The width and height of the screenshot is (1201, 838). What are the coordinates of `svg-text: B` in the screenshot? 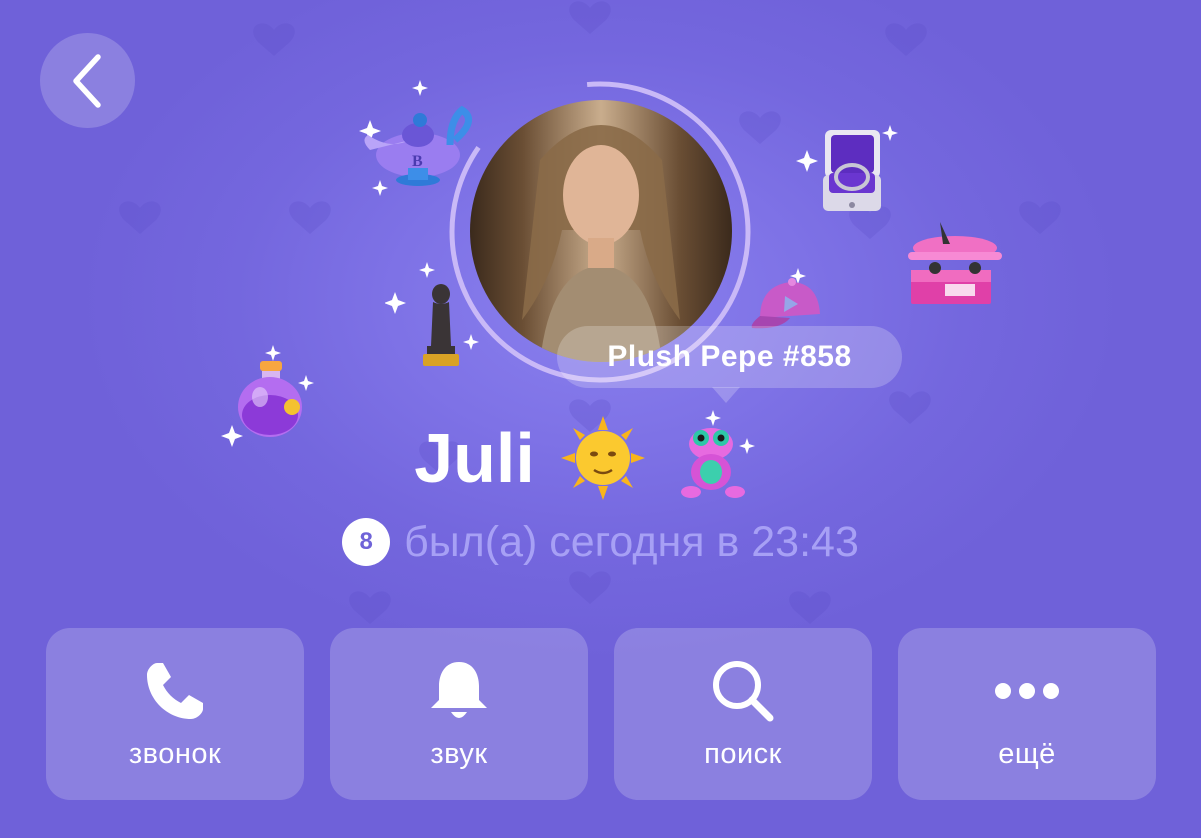 It's located at (417, 161).